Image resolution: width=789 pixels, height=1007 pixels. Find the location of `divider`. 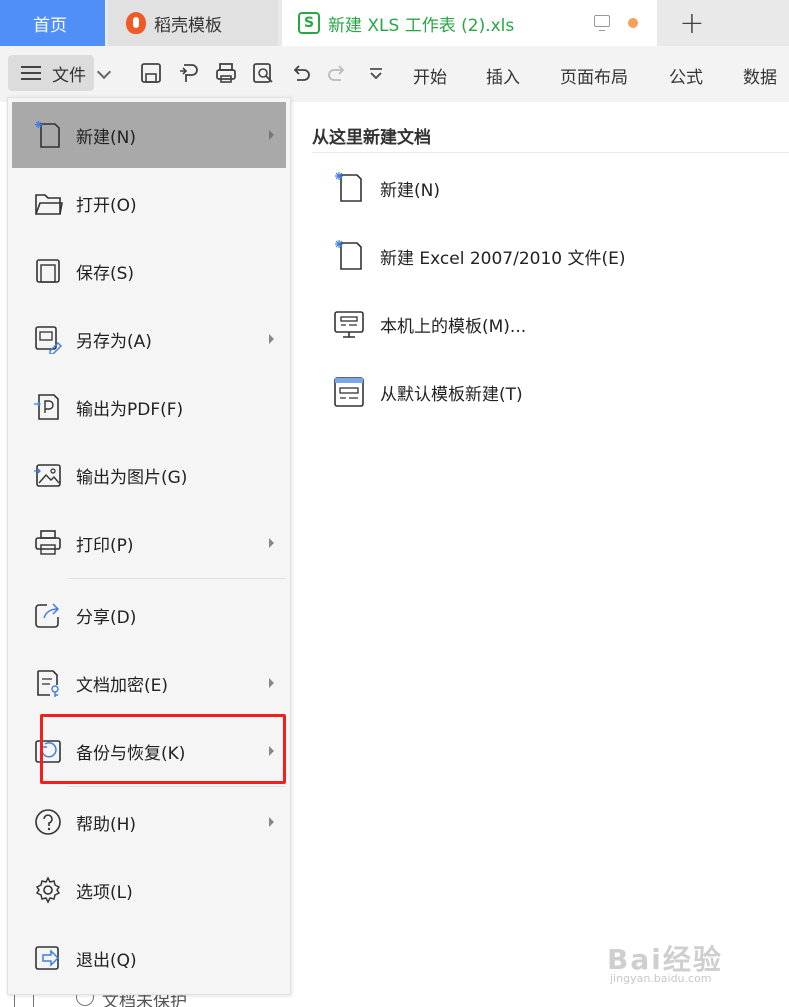

divider is located at coordinates (550, 152).